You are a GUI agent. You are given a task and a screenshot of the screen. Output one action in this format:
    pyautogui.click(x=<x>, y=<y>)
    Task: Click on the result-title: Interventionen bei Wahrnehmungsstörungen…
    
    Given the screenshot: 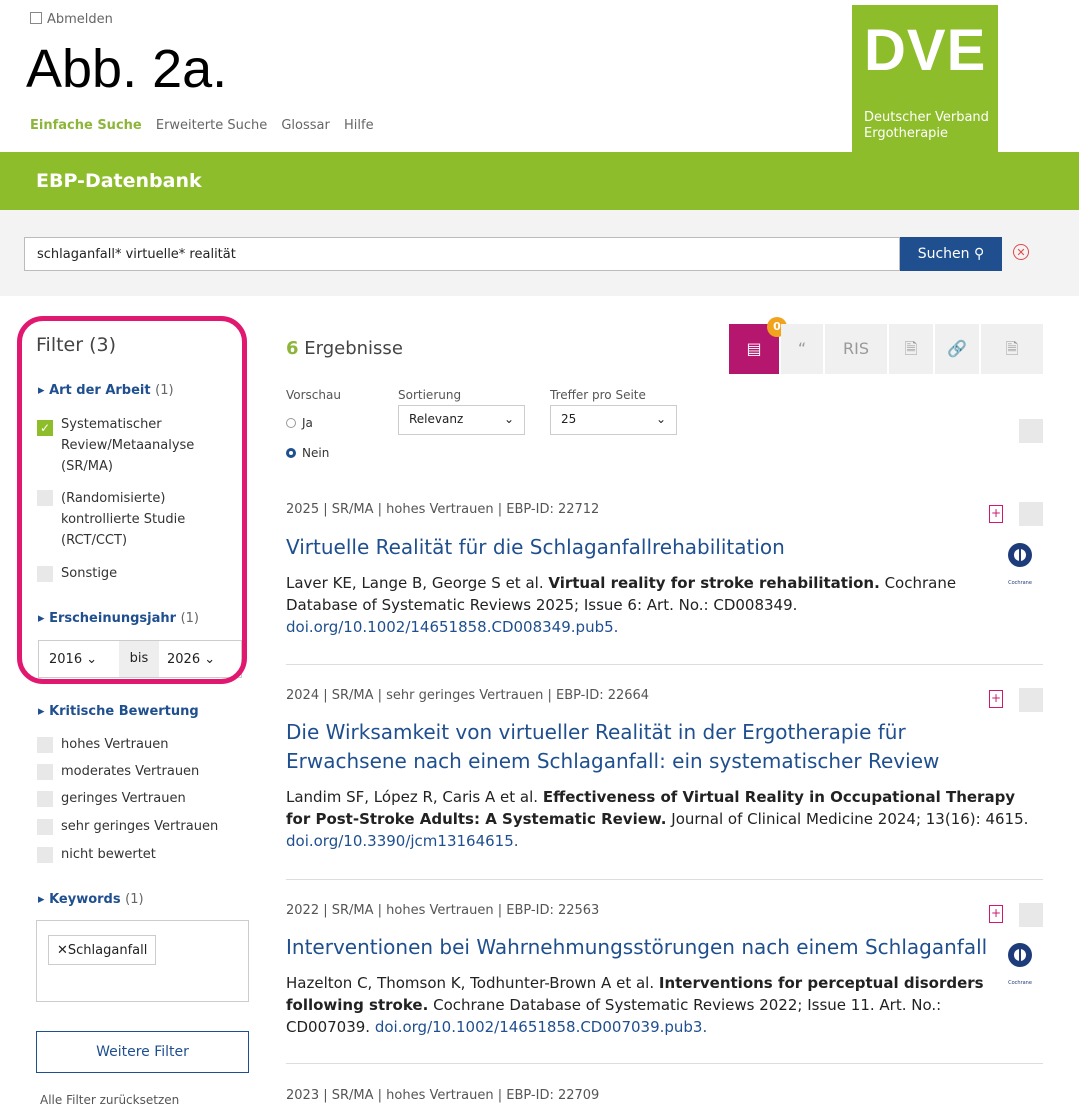 What is the action you would take?
    pyautogui.click(x=636, y=947)
    